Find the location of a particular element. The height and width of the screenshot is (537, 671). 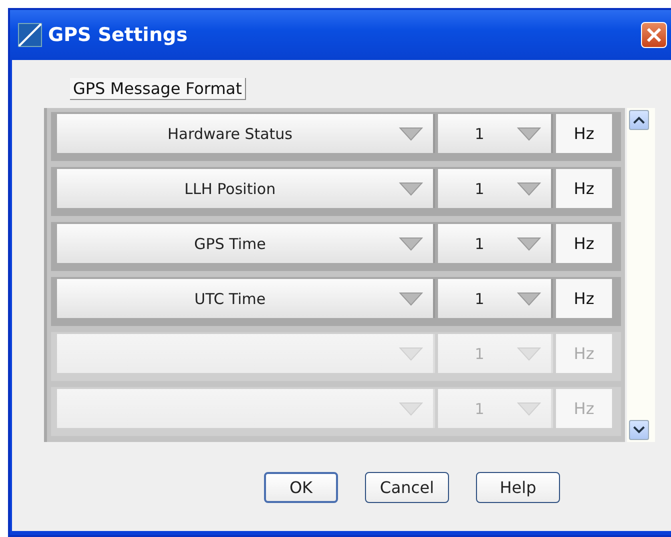

message-dropdown: Hardware Status is located at coordinates (246, 133).